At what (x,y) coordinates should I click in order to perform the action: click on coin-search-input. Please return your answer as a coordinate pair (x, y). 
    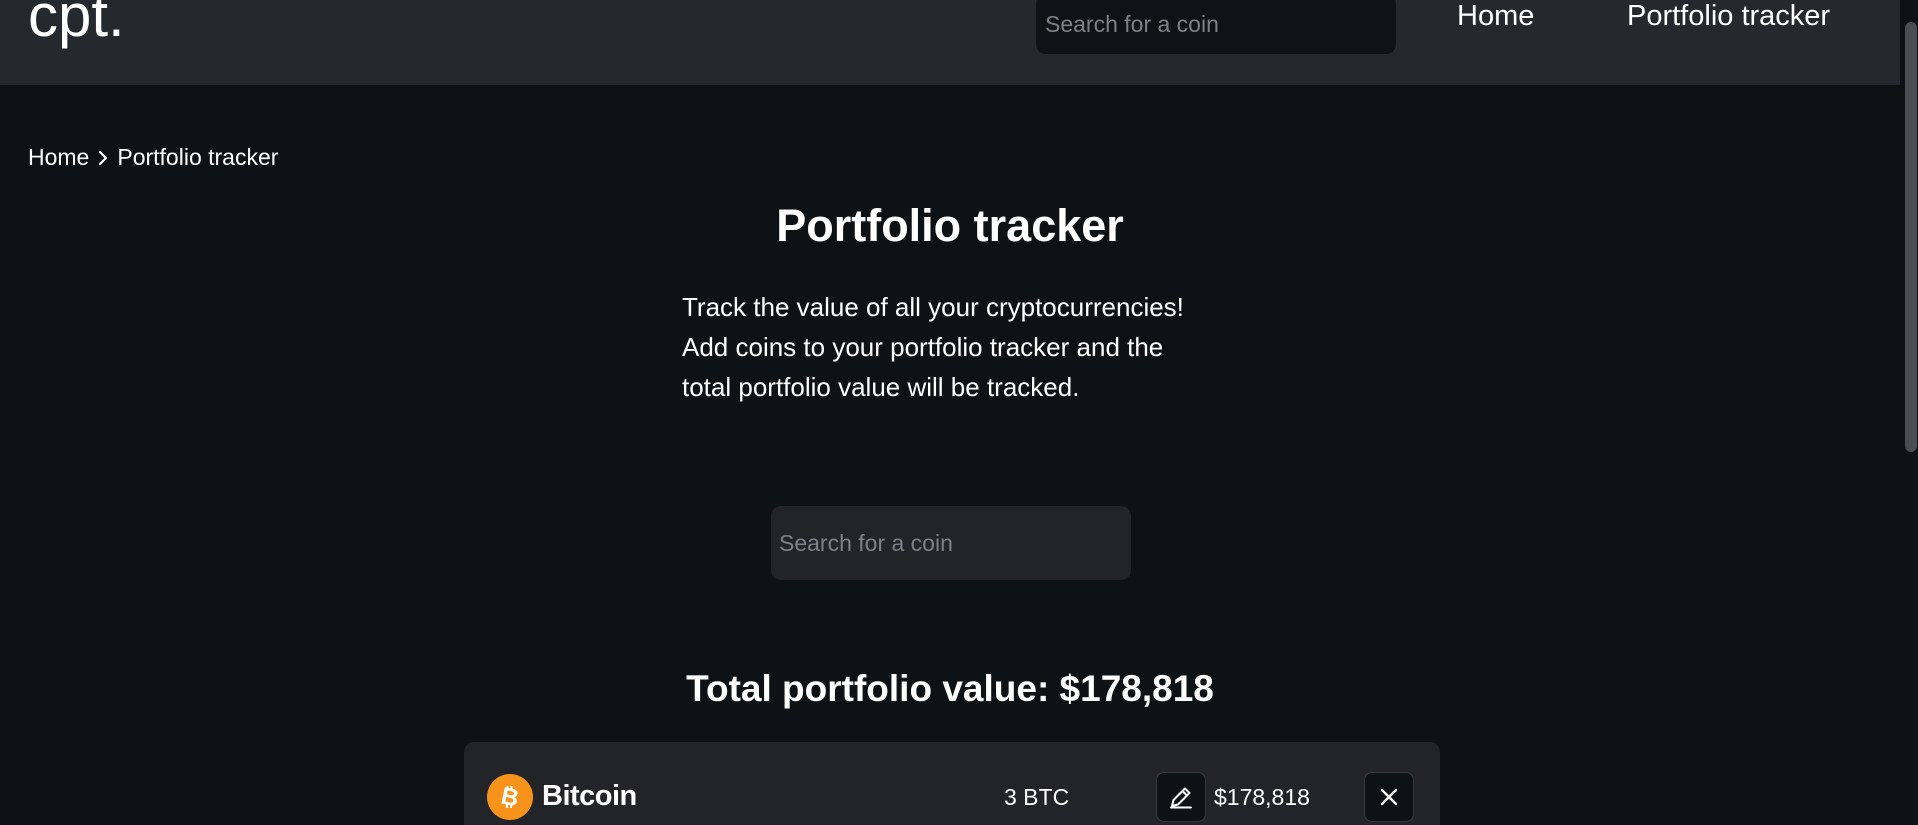
    Looking at the image, I should click on (951, 543).